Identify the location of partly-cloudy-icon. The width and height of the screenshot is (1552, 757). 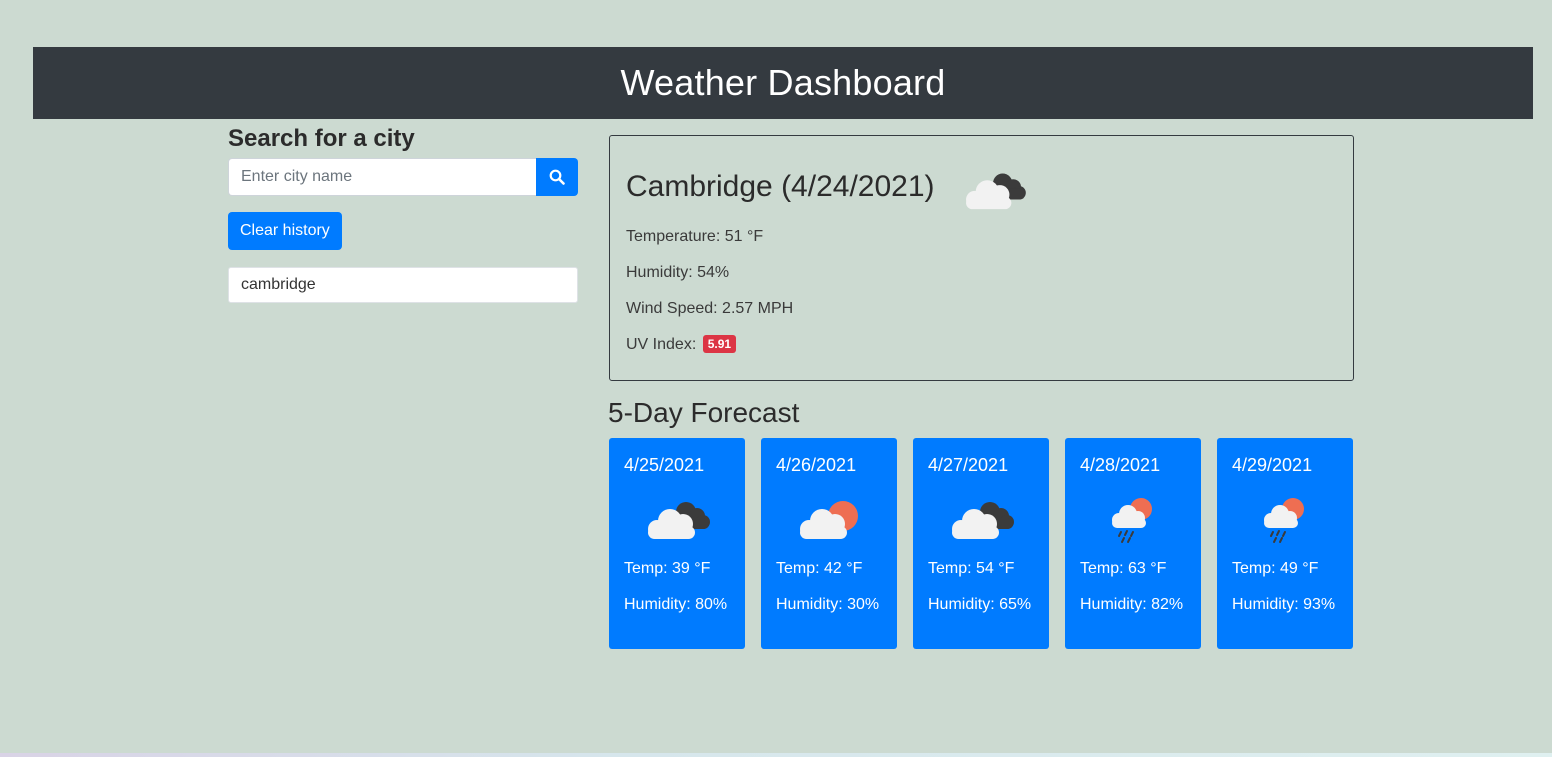
(829, 520).